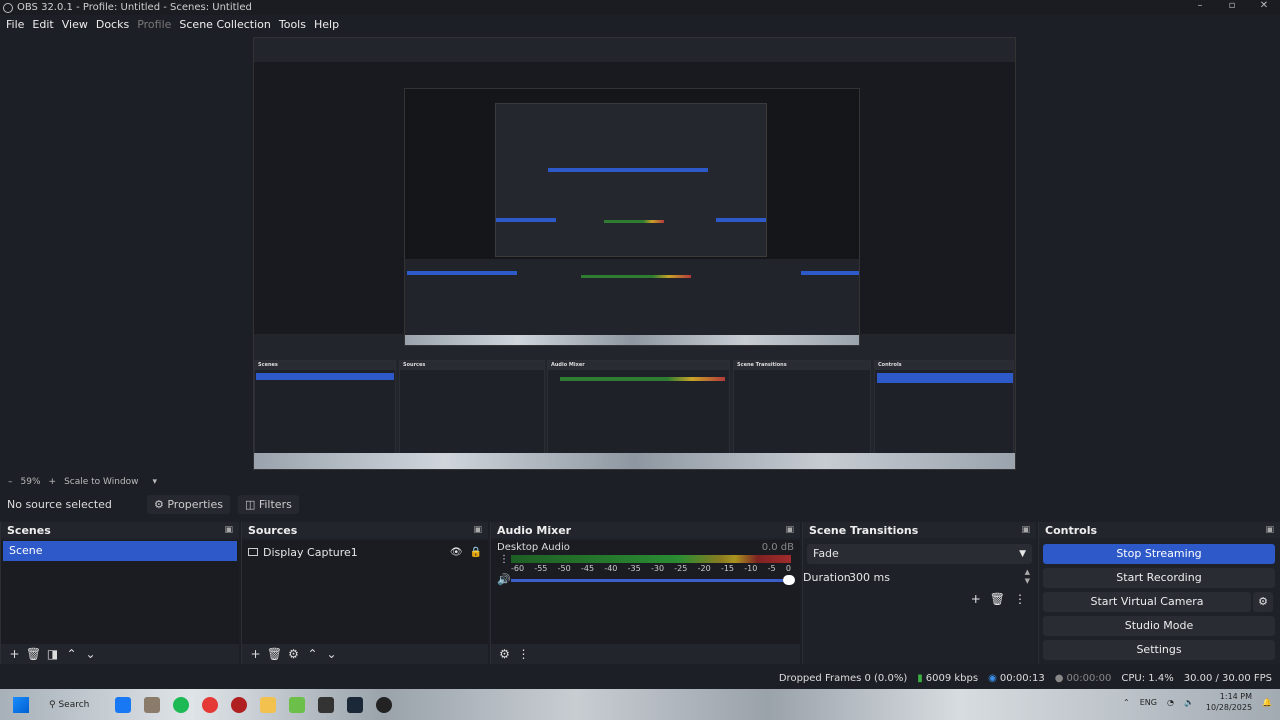 The height and width of the screenshot is (720, 1280). Describe the element at coordinates (456, 552) in the screenshot. I see `eye-icon: 👁` at that location.